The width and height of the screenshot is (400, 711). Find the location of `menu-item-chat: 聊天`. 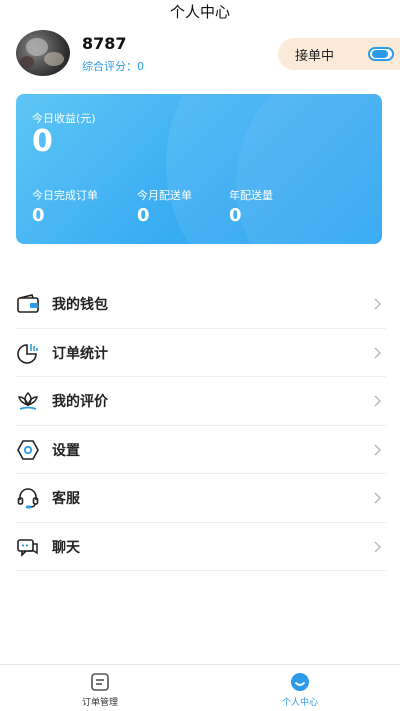

menu-item-chat: 聊天 is located at coordinates (201, 547).